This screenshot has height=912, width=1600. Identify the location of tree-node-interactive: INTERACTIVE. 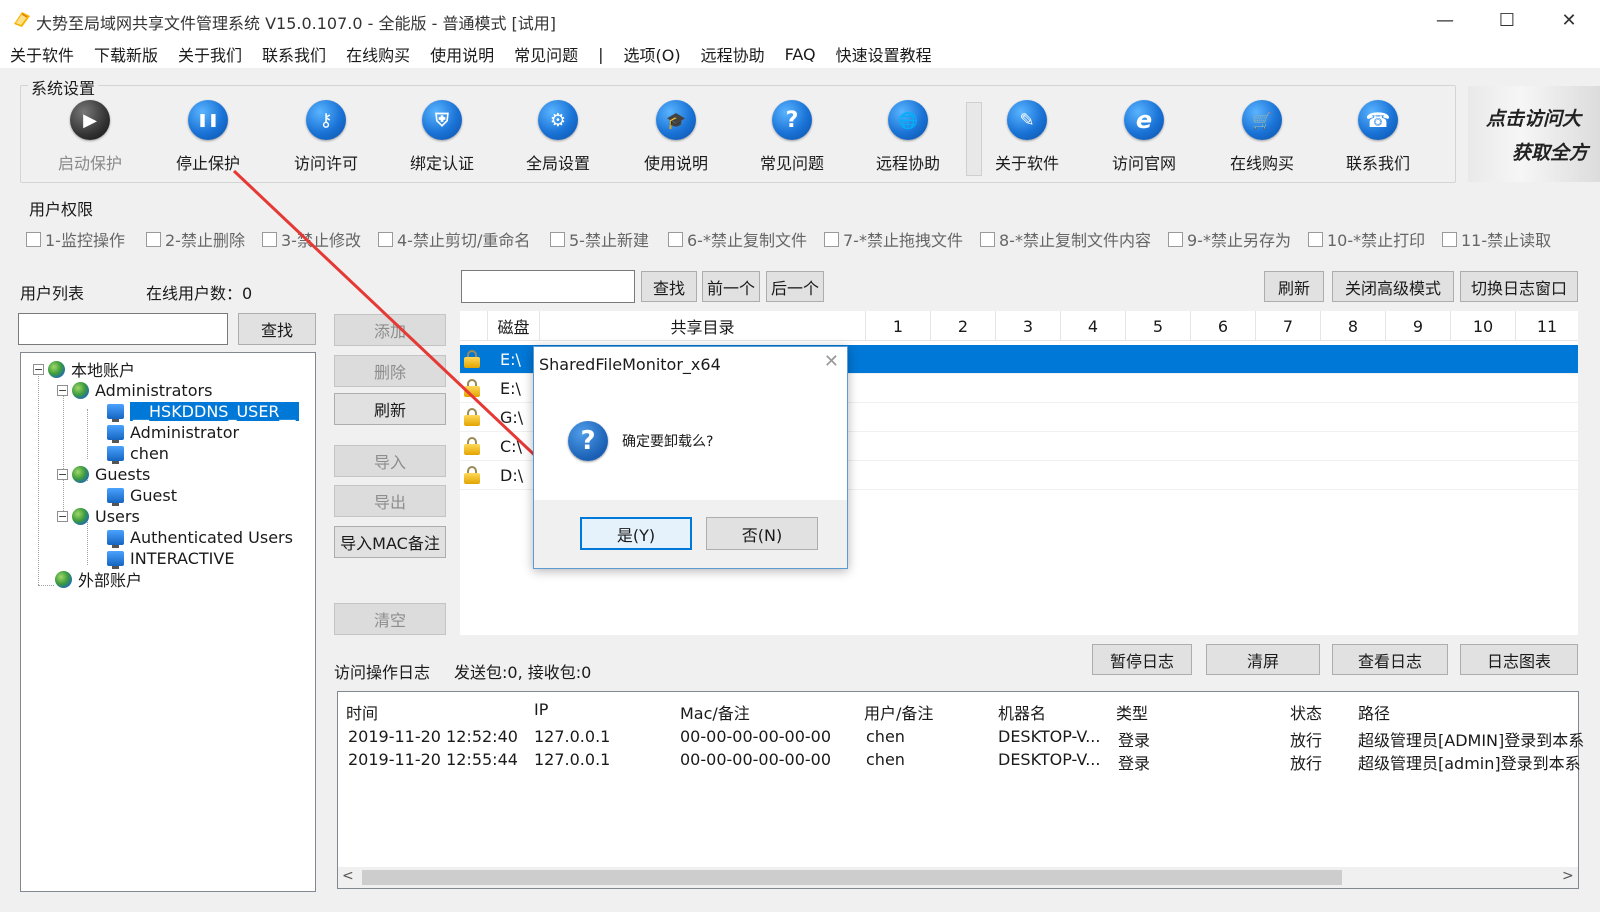
(170, 558).